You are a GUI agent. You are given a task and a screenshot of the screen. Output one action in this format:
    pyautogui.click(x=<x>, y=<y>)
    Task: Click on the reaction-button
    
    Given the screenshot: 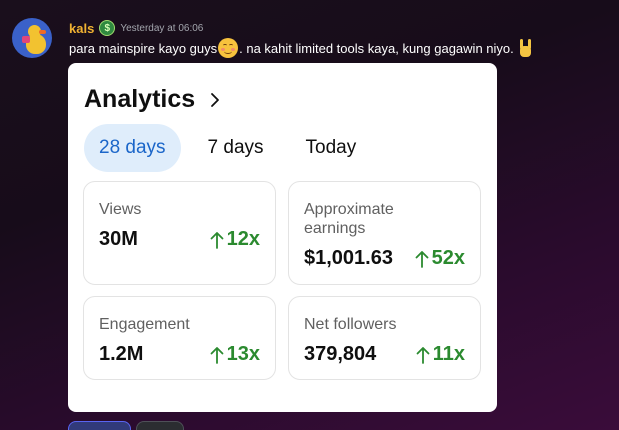 What is the action you would take?
    pyautogui.click(x=99, y=425)
    